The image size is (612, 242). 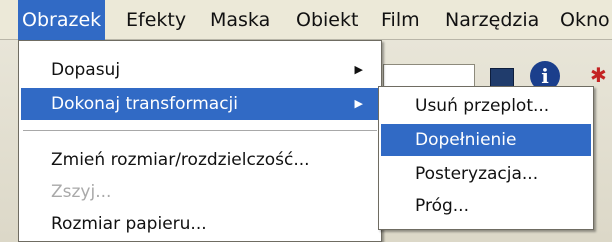 What do you see at coordinates (400, 20) in the screenshot?
I see `menu-film: Film` at bounding box center [400, 20].